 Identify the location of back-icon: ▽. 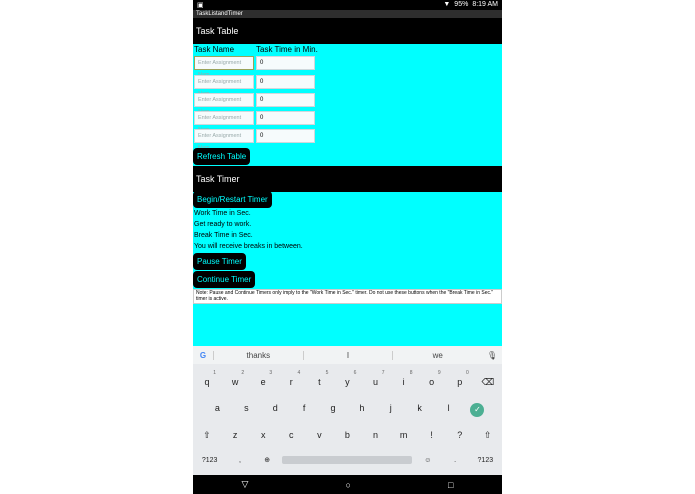
(245, 484).